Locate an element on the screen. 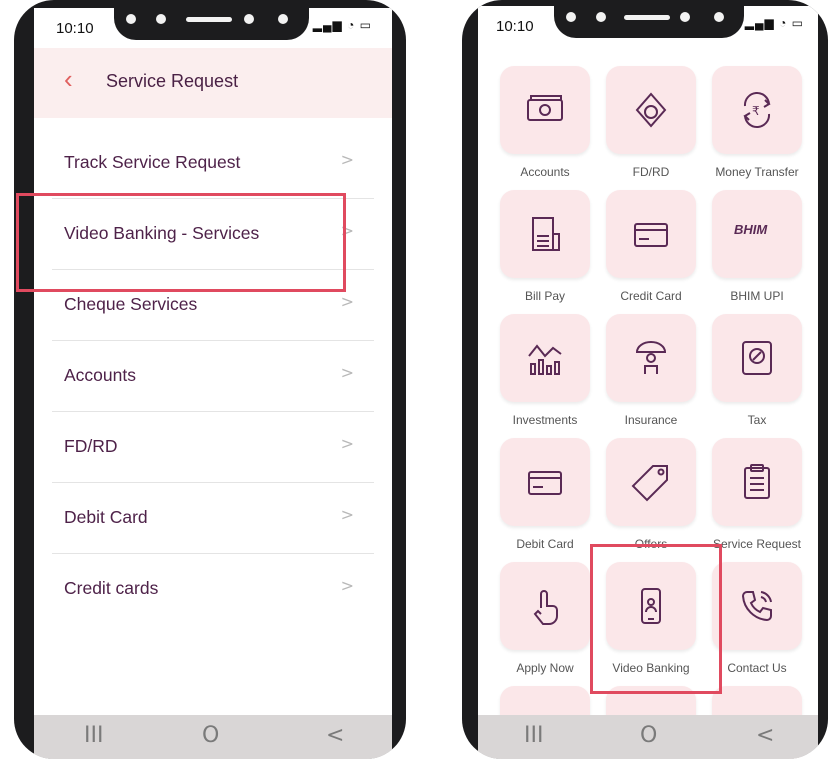  tile-service-request is located at coordinates (757, 482).